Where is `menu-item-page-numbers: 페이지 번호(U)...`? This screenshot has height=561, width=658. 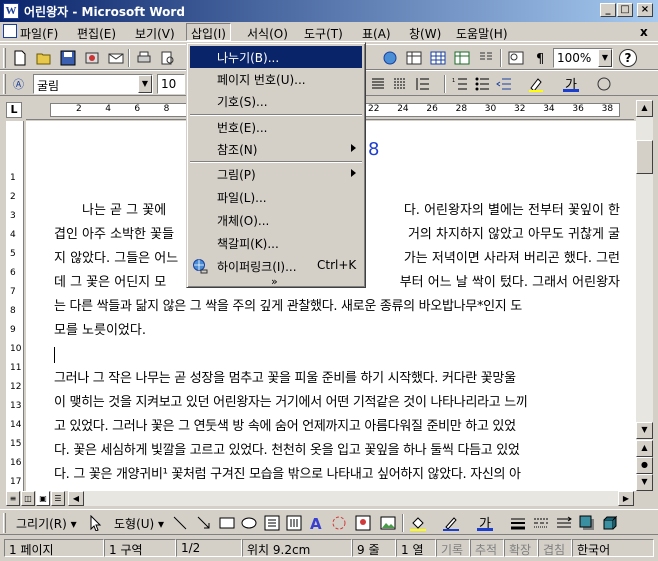 menu-item-page-numbers: 페이지 번호(U)... is located at coordinates (276, 79).